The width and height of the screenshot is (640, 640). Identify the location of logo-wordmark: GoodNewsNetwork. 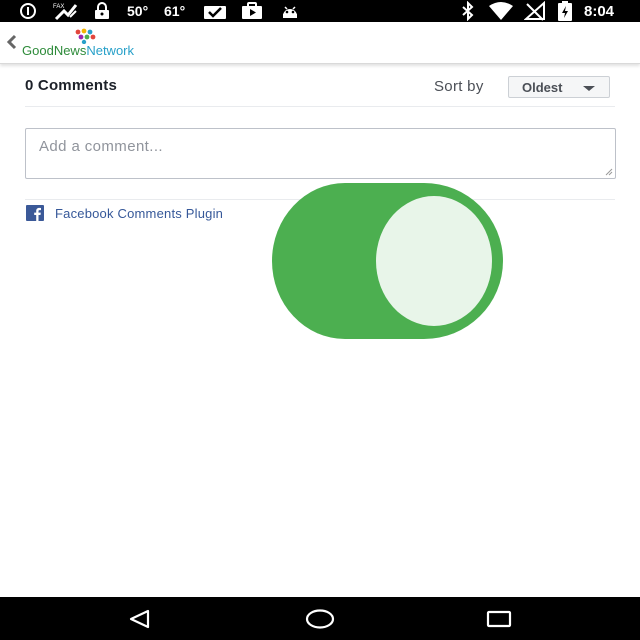
(78, 50).